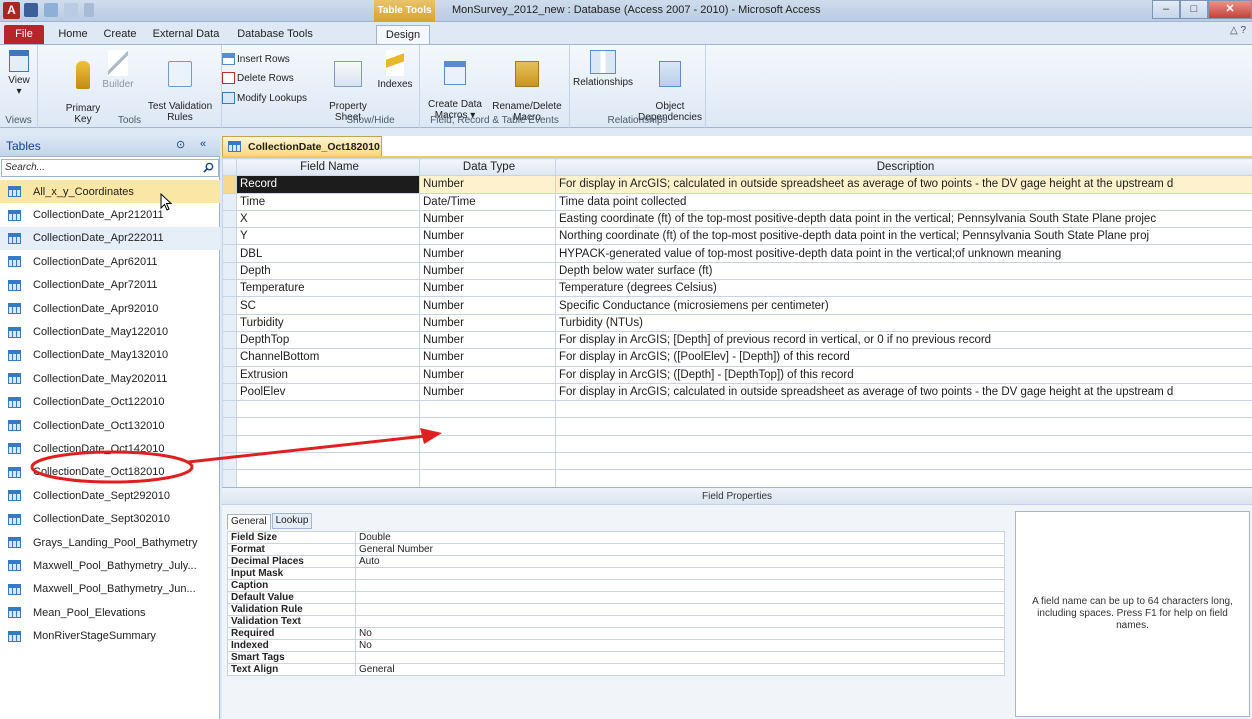 The width and height of the screenshot is (1252, 719). I want to click on minimize-button: –, so click(1166, 9).